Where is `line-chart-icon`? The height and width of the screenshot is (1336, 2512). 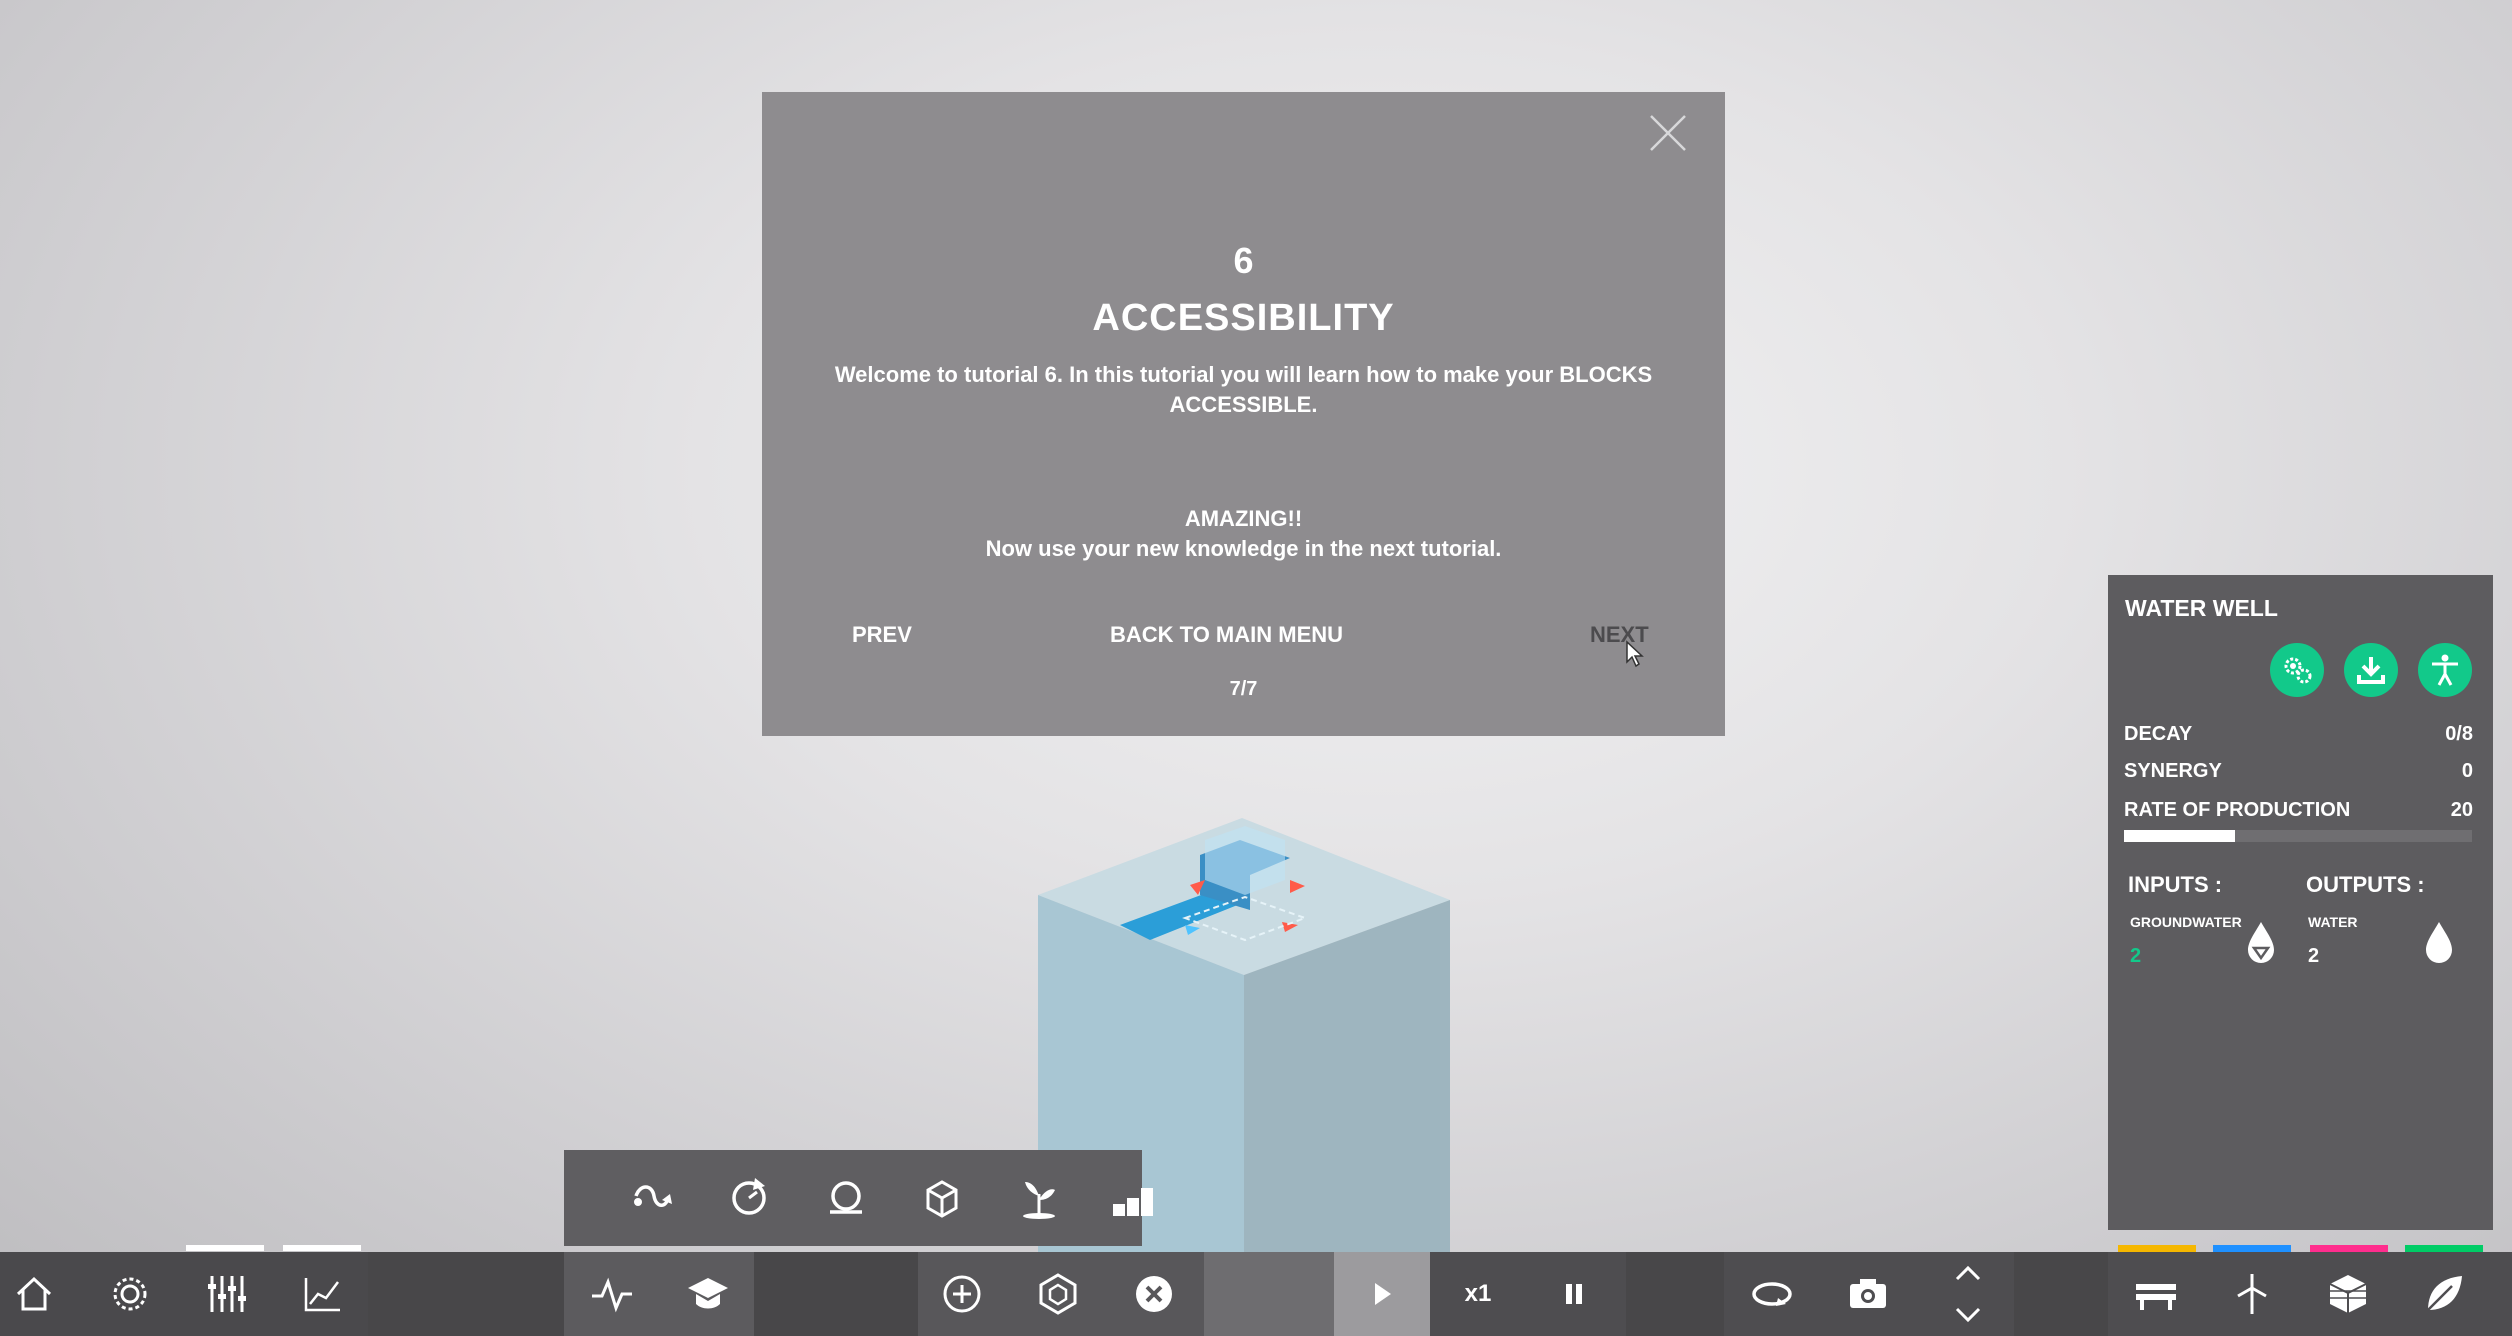
line-chart-icon is located at coordinates (322, 1295).